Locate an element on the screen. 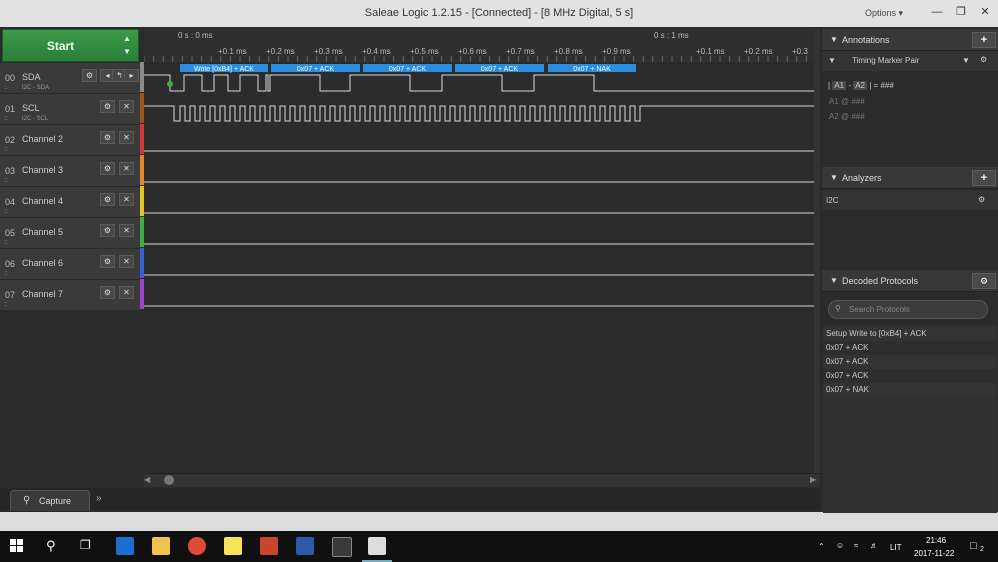 This screenshot has height=562, width=998. collapse-annotations-icon: ▼ is located at coordinates (834, 39).